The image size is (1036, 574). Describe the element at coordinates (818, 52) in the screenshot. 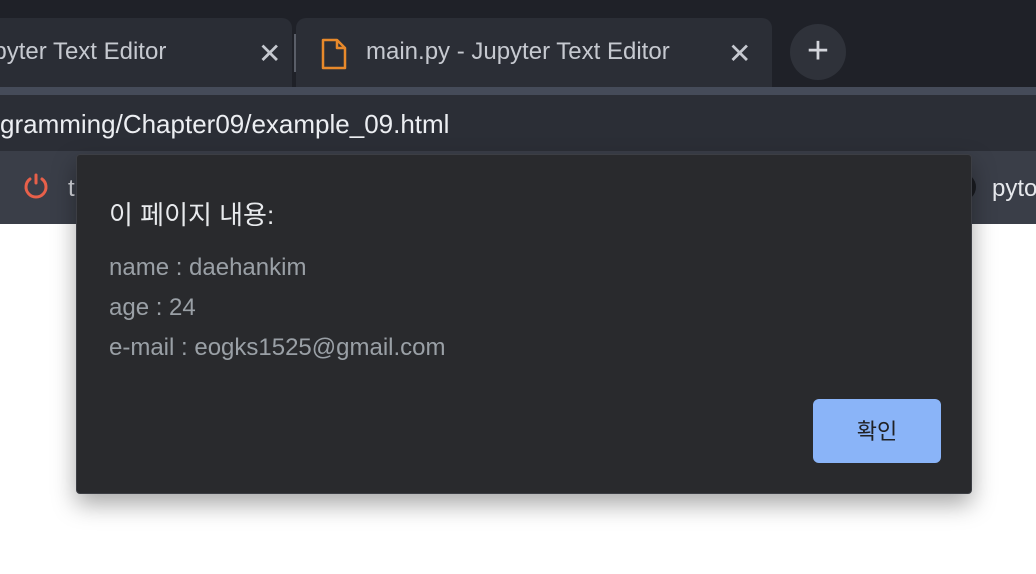

I see `plus-icon: +` at that location.